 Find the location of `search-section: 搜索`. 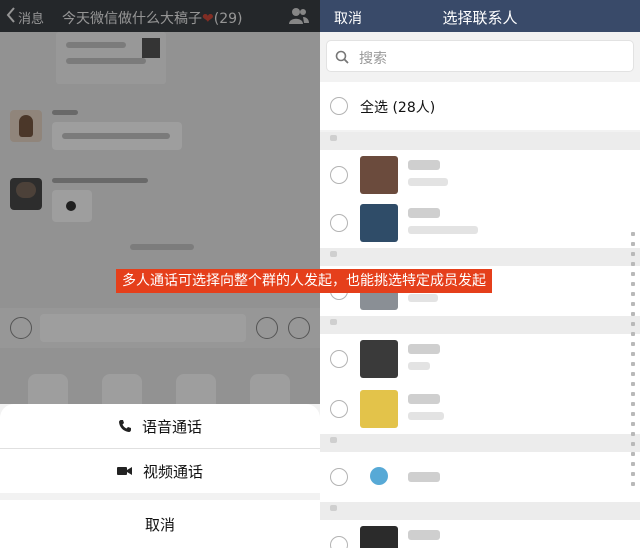

search-section: 搜索 is located at coordinates (480, 57).